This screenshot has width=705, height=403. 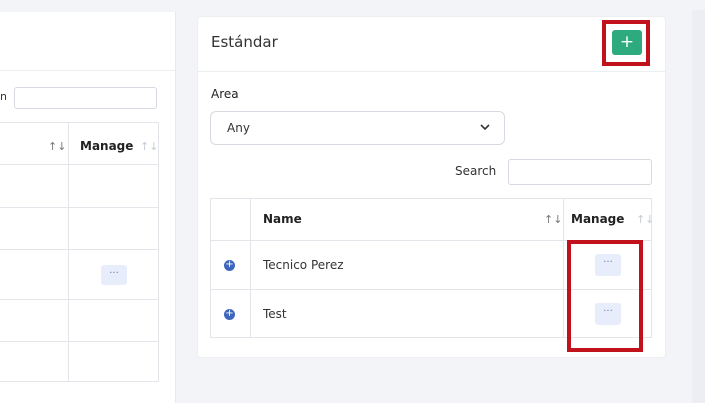 I want to click on search-label: Search, so click(x=476, y=171).